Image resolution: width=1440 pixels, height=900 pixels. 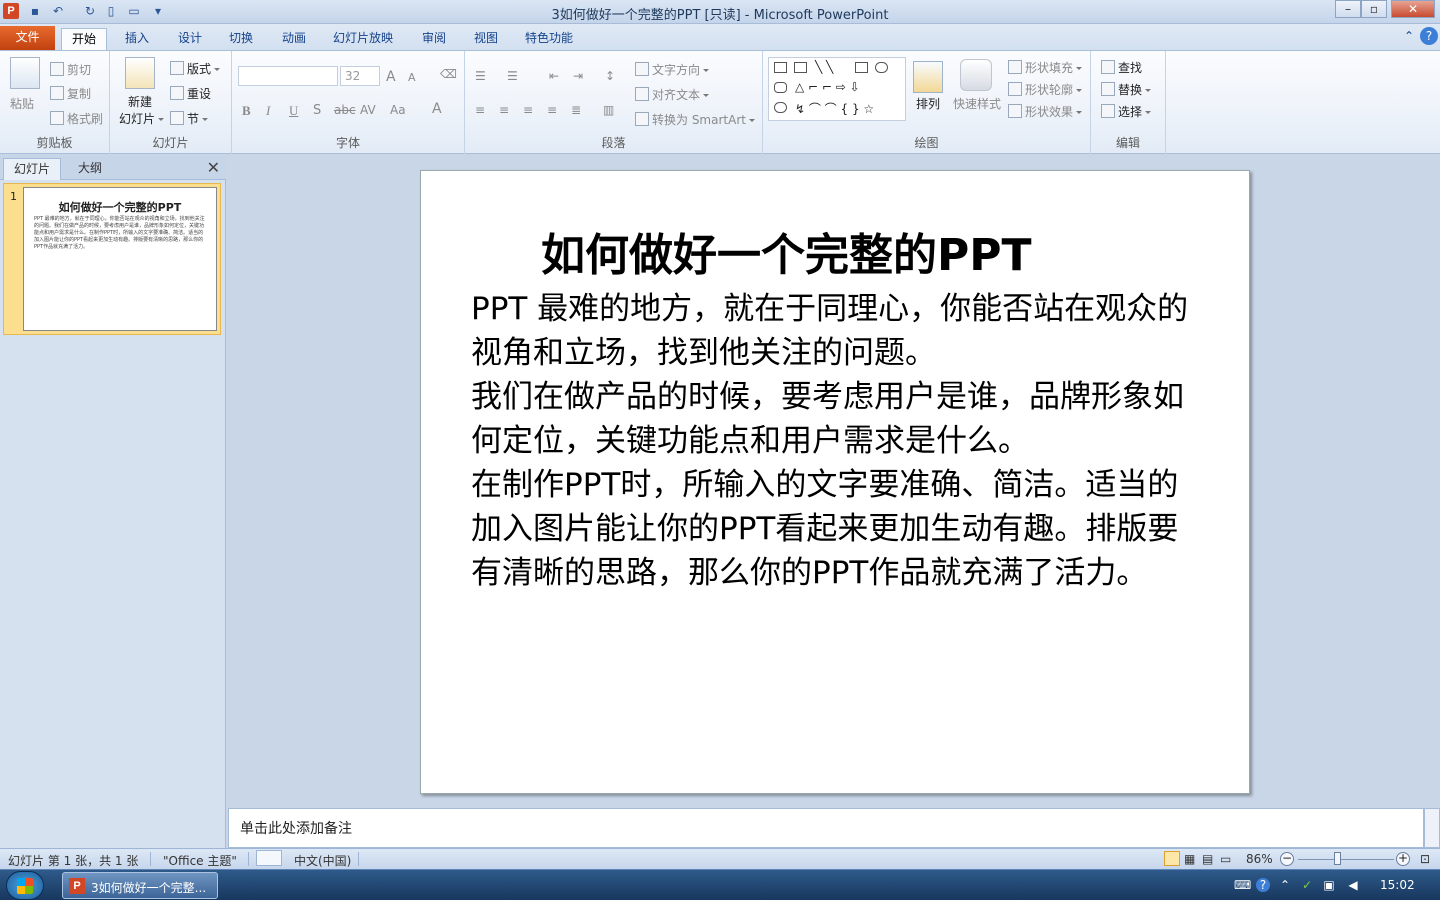 What do you see at coordinates (1397, 885) in the screenshot?
I see `clock: 15:02` at bounding box center [1397, 885].